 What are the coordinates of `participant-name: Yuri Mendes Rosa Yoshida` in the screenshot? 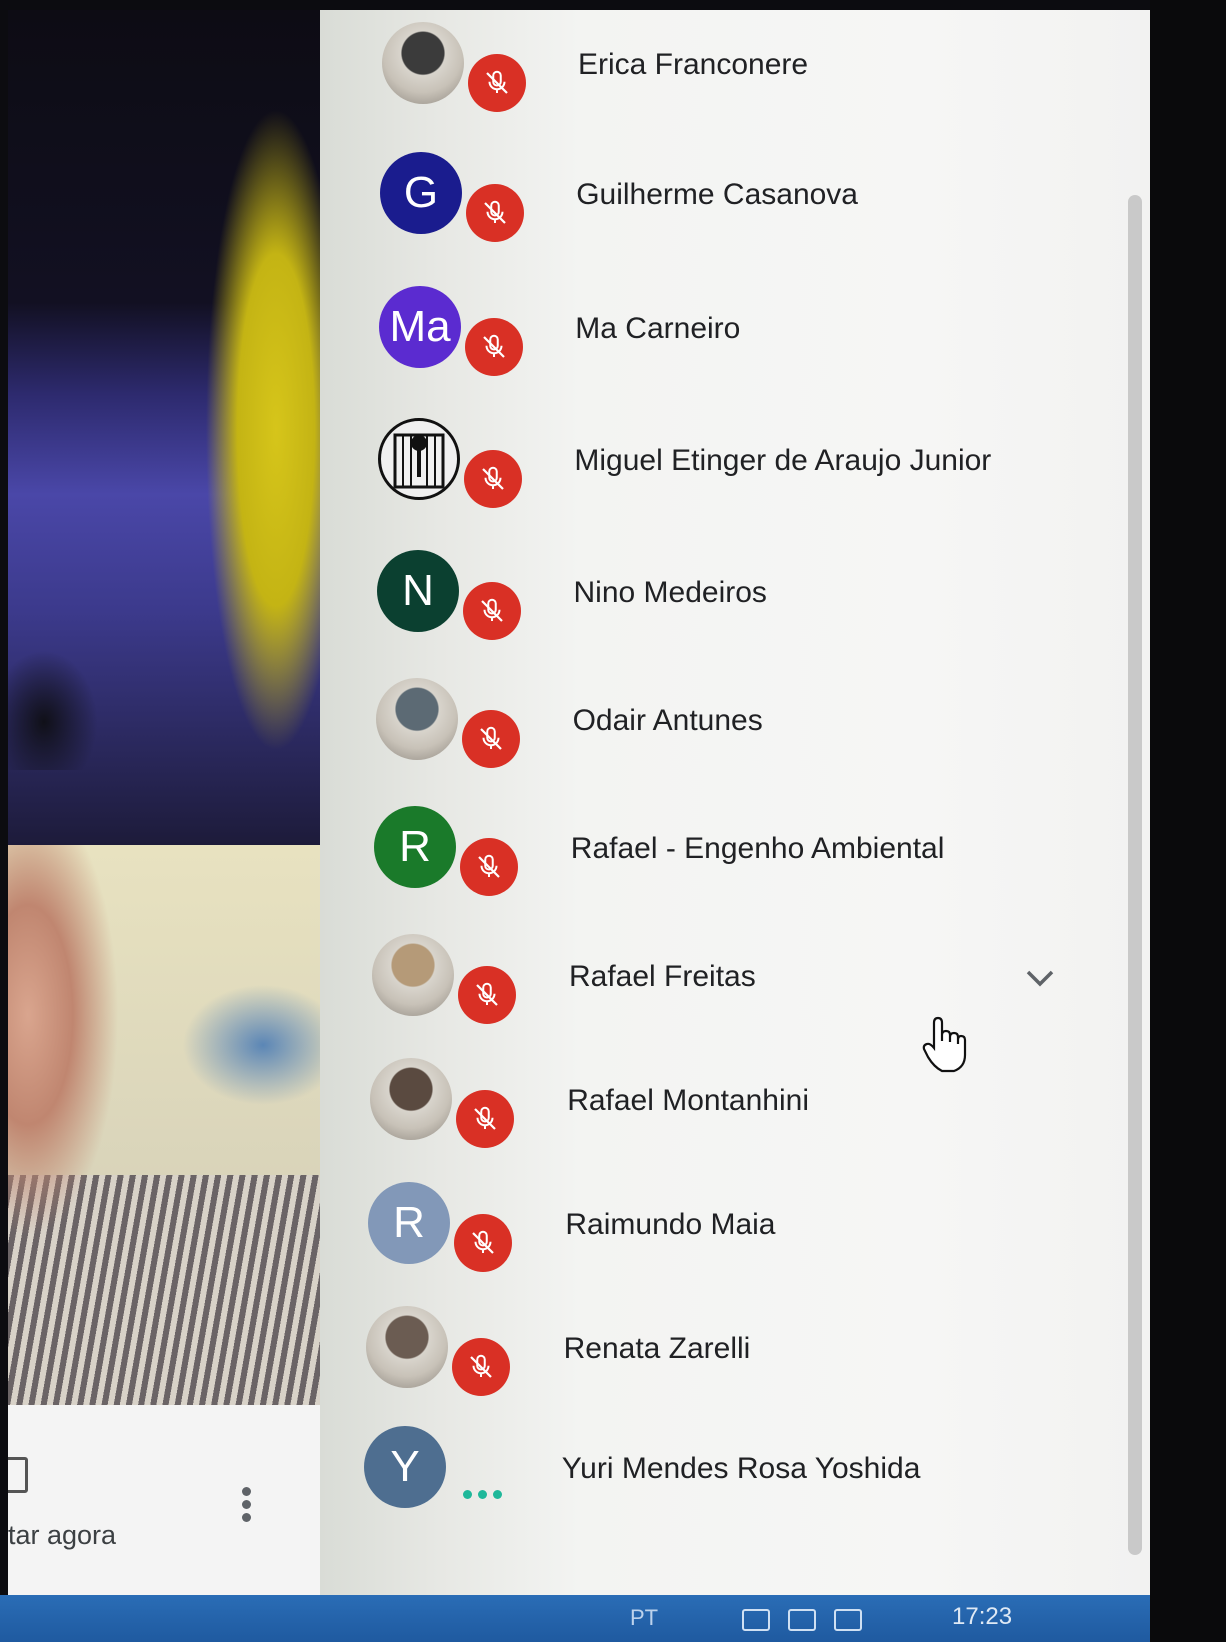 It's located at (741, 1468).